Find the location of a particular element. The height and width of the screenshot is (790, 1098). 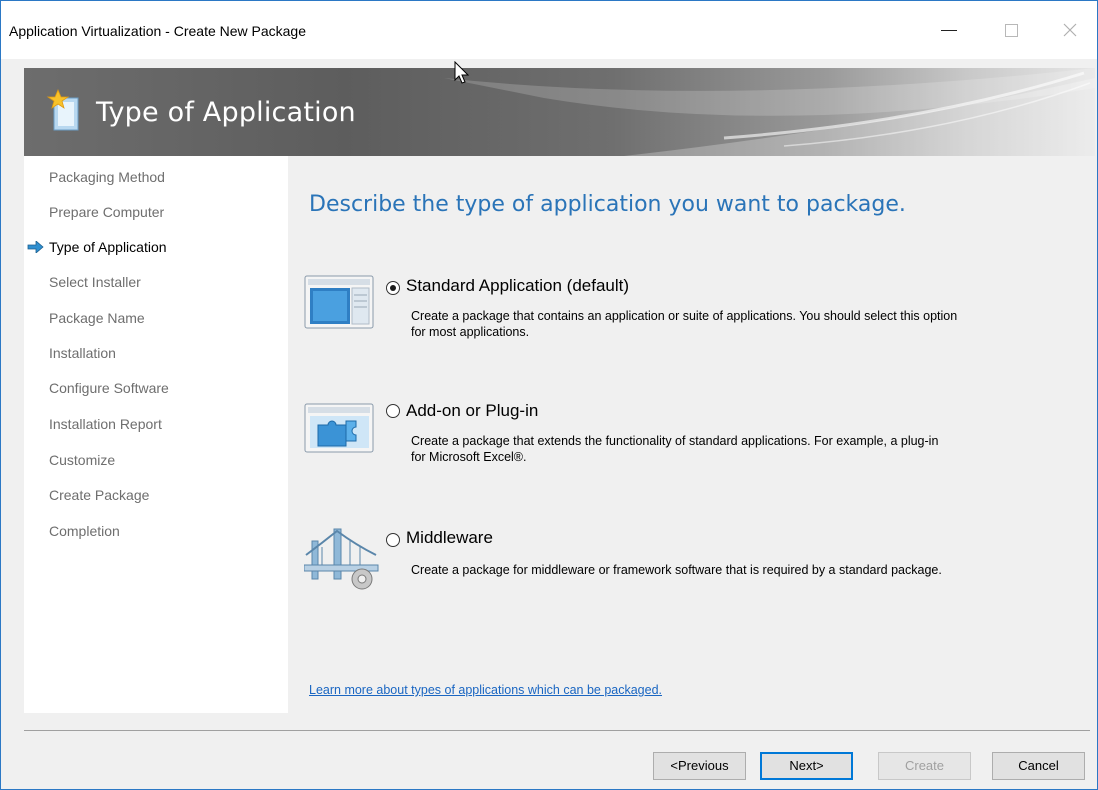

minimize-button is located at coordinates (949, 30).